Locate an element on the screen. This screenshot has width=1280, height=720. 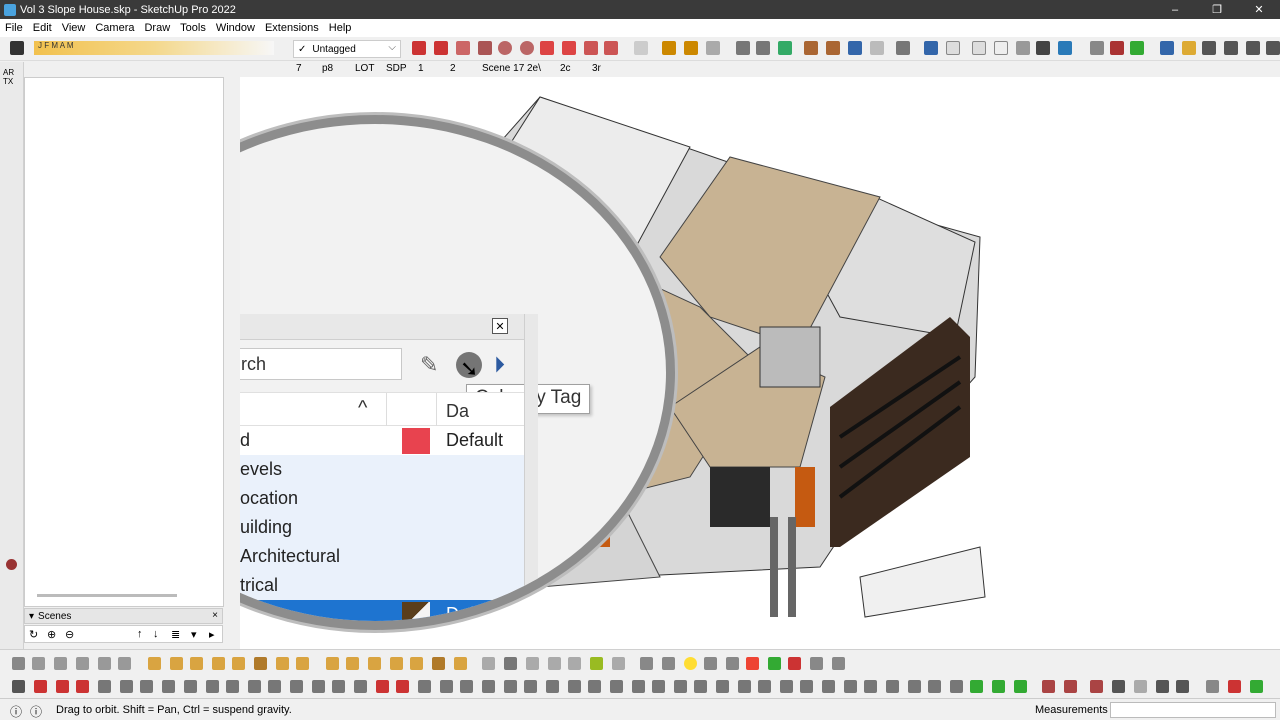
tags-search-input: rch is located at coordinates (321, 364).